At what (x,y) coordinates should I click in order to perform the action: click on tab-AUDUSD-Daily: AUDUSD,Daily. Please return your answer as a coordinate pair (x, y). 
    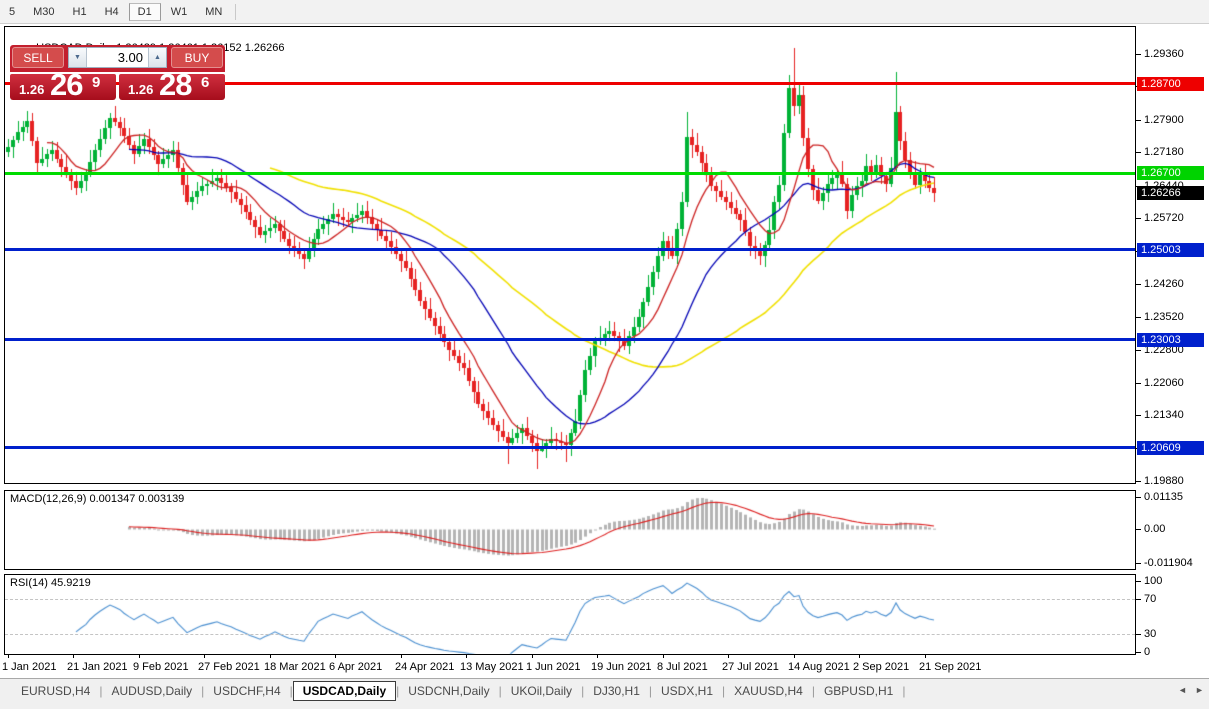
    Looking at the image, I should click on (151, 691).